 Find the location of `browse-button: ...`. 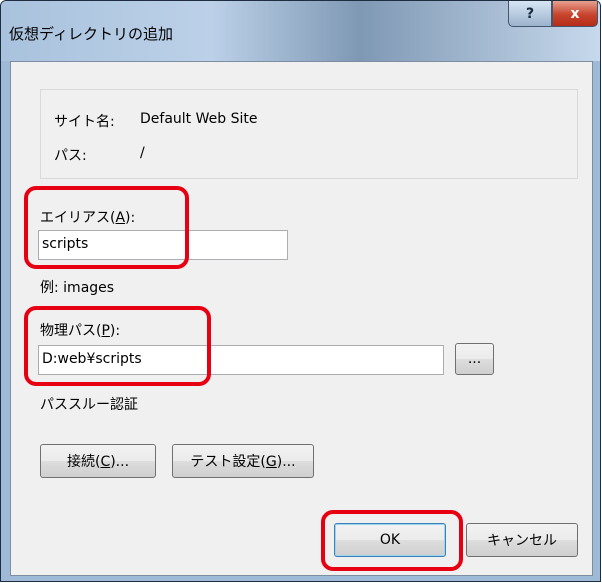

browse-button: ... is located at coordinates (474, 359).